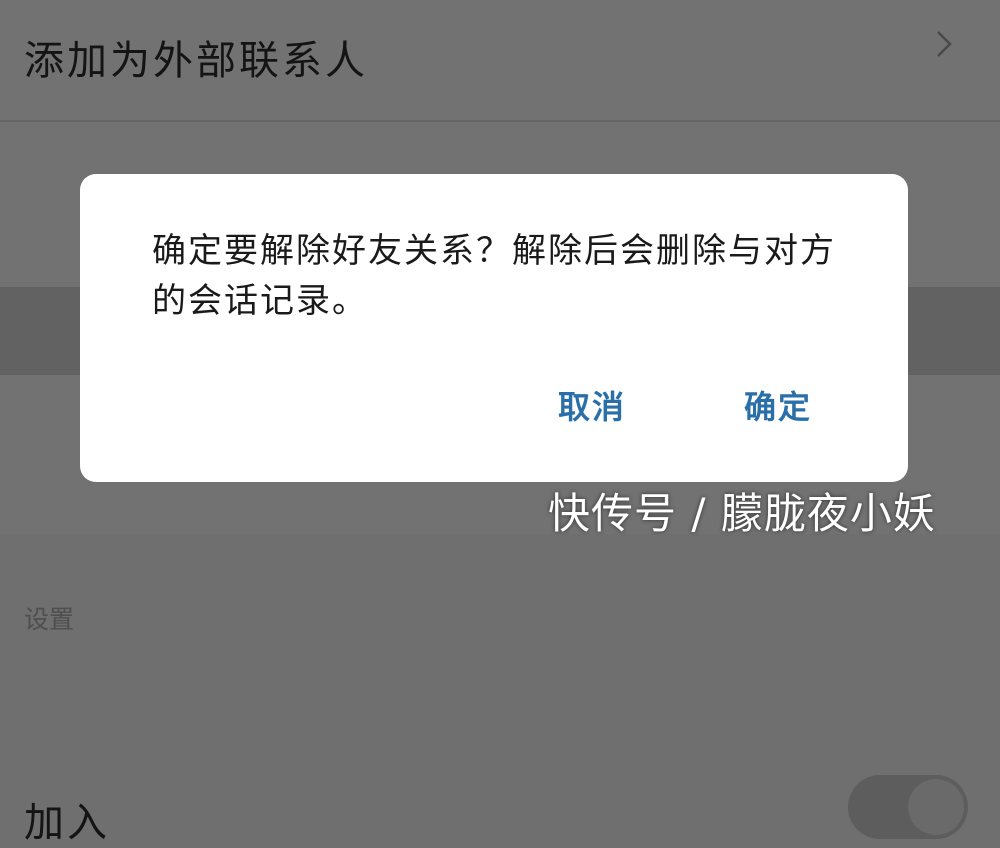 Image resolution: width=1000 pixels, height=848 pixels. Describe the element at coordinates (500, 61) in the screenshot. I see `add-external-contact-row: 添加为外部联系人` at that location.